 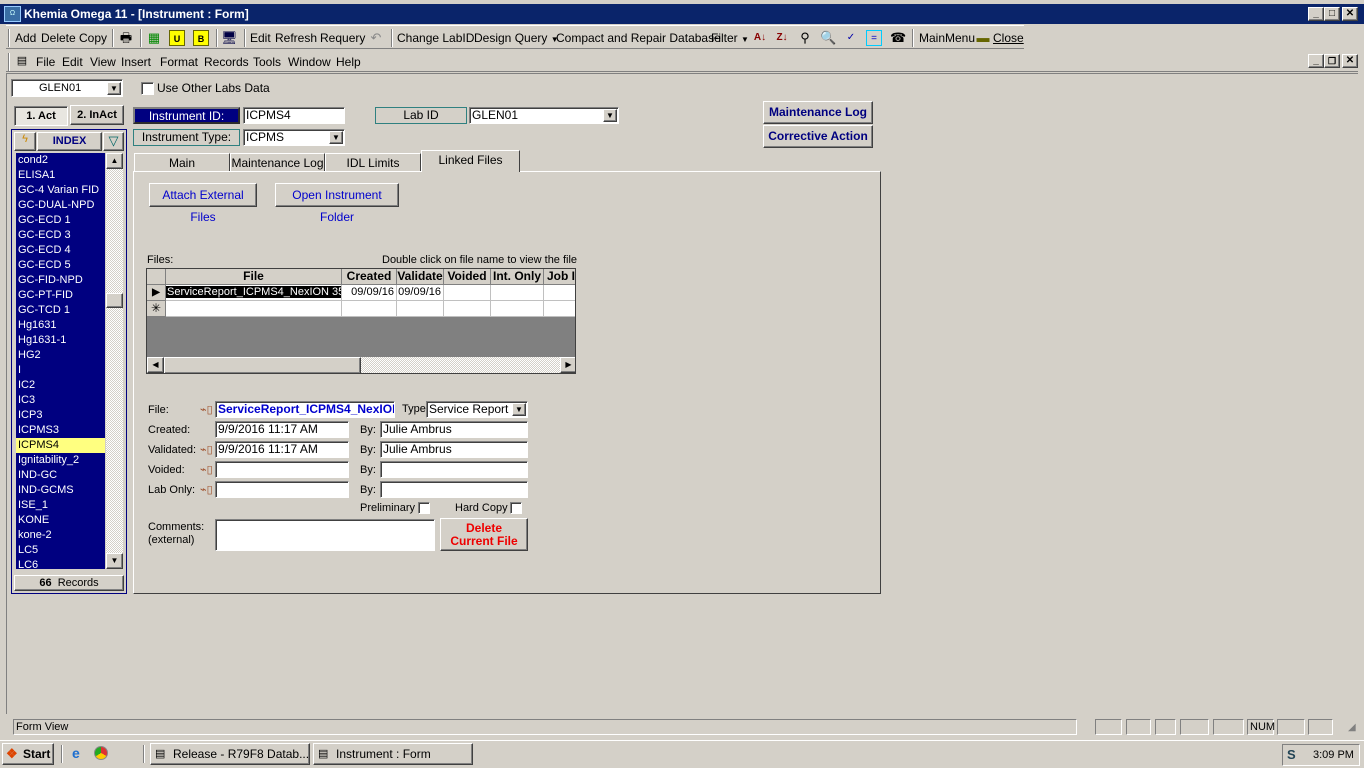 I want to click on index-header-button: INDEX, so click(x=69, y=141).